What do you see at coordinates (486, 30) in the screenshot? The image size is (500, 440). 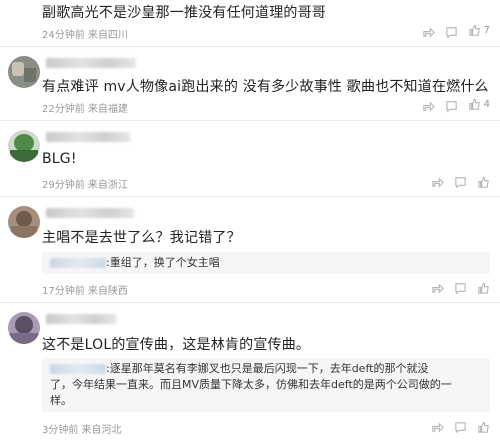 I see `like-count: 7` at bounding box center [486, 30].